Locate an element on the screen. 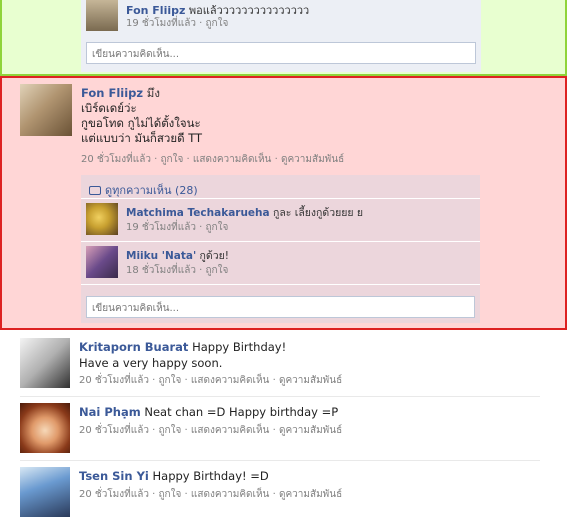 The height and width of the screenshot is (524, 567). post-text: Happy Birthday! is located at coordinates (239, 347).